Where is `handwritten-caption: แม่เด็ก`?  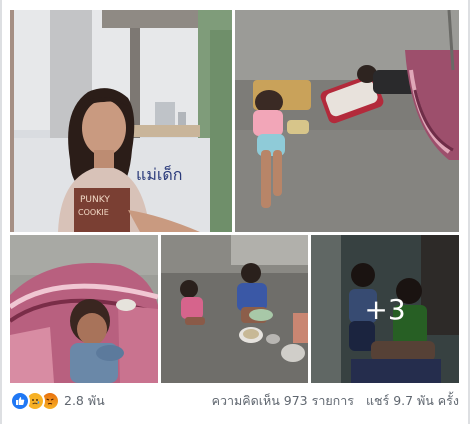
handwritten-caption: แม่เด็ก is located at coordinates (159, 174).